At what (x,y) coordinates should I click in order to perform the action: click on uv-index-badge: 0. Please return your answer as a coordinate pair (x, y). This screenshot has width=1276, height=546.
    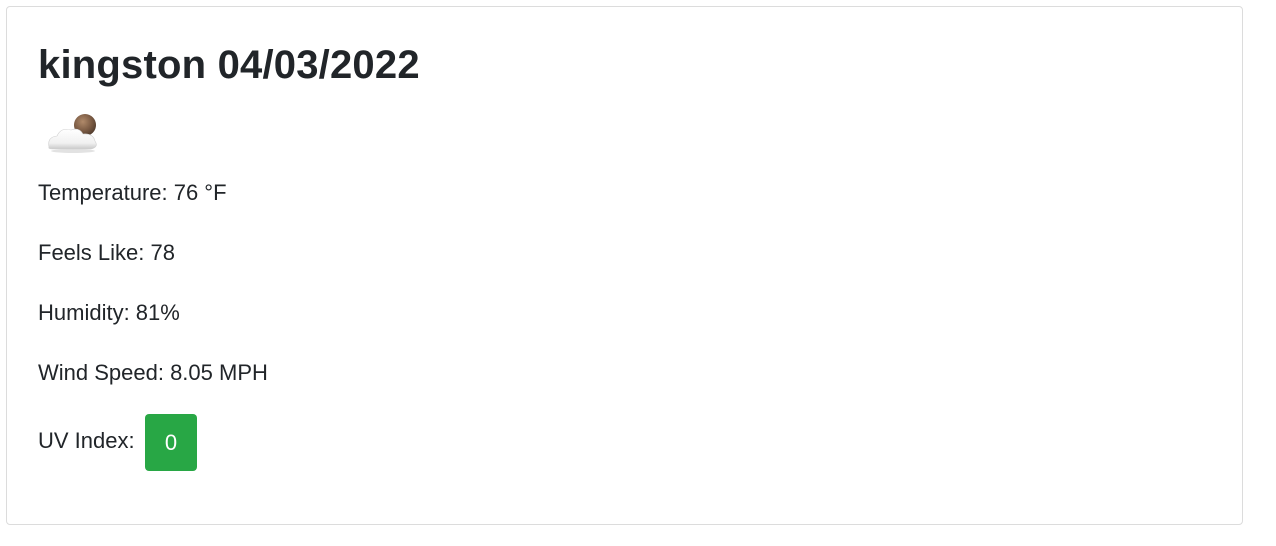
    Looking at the image, I should click on (171, 442).